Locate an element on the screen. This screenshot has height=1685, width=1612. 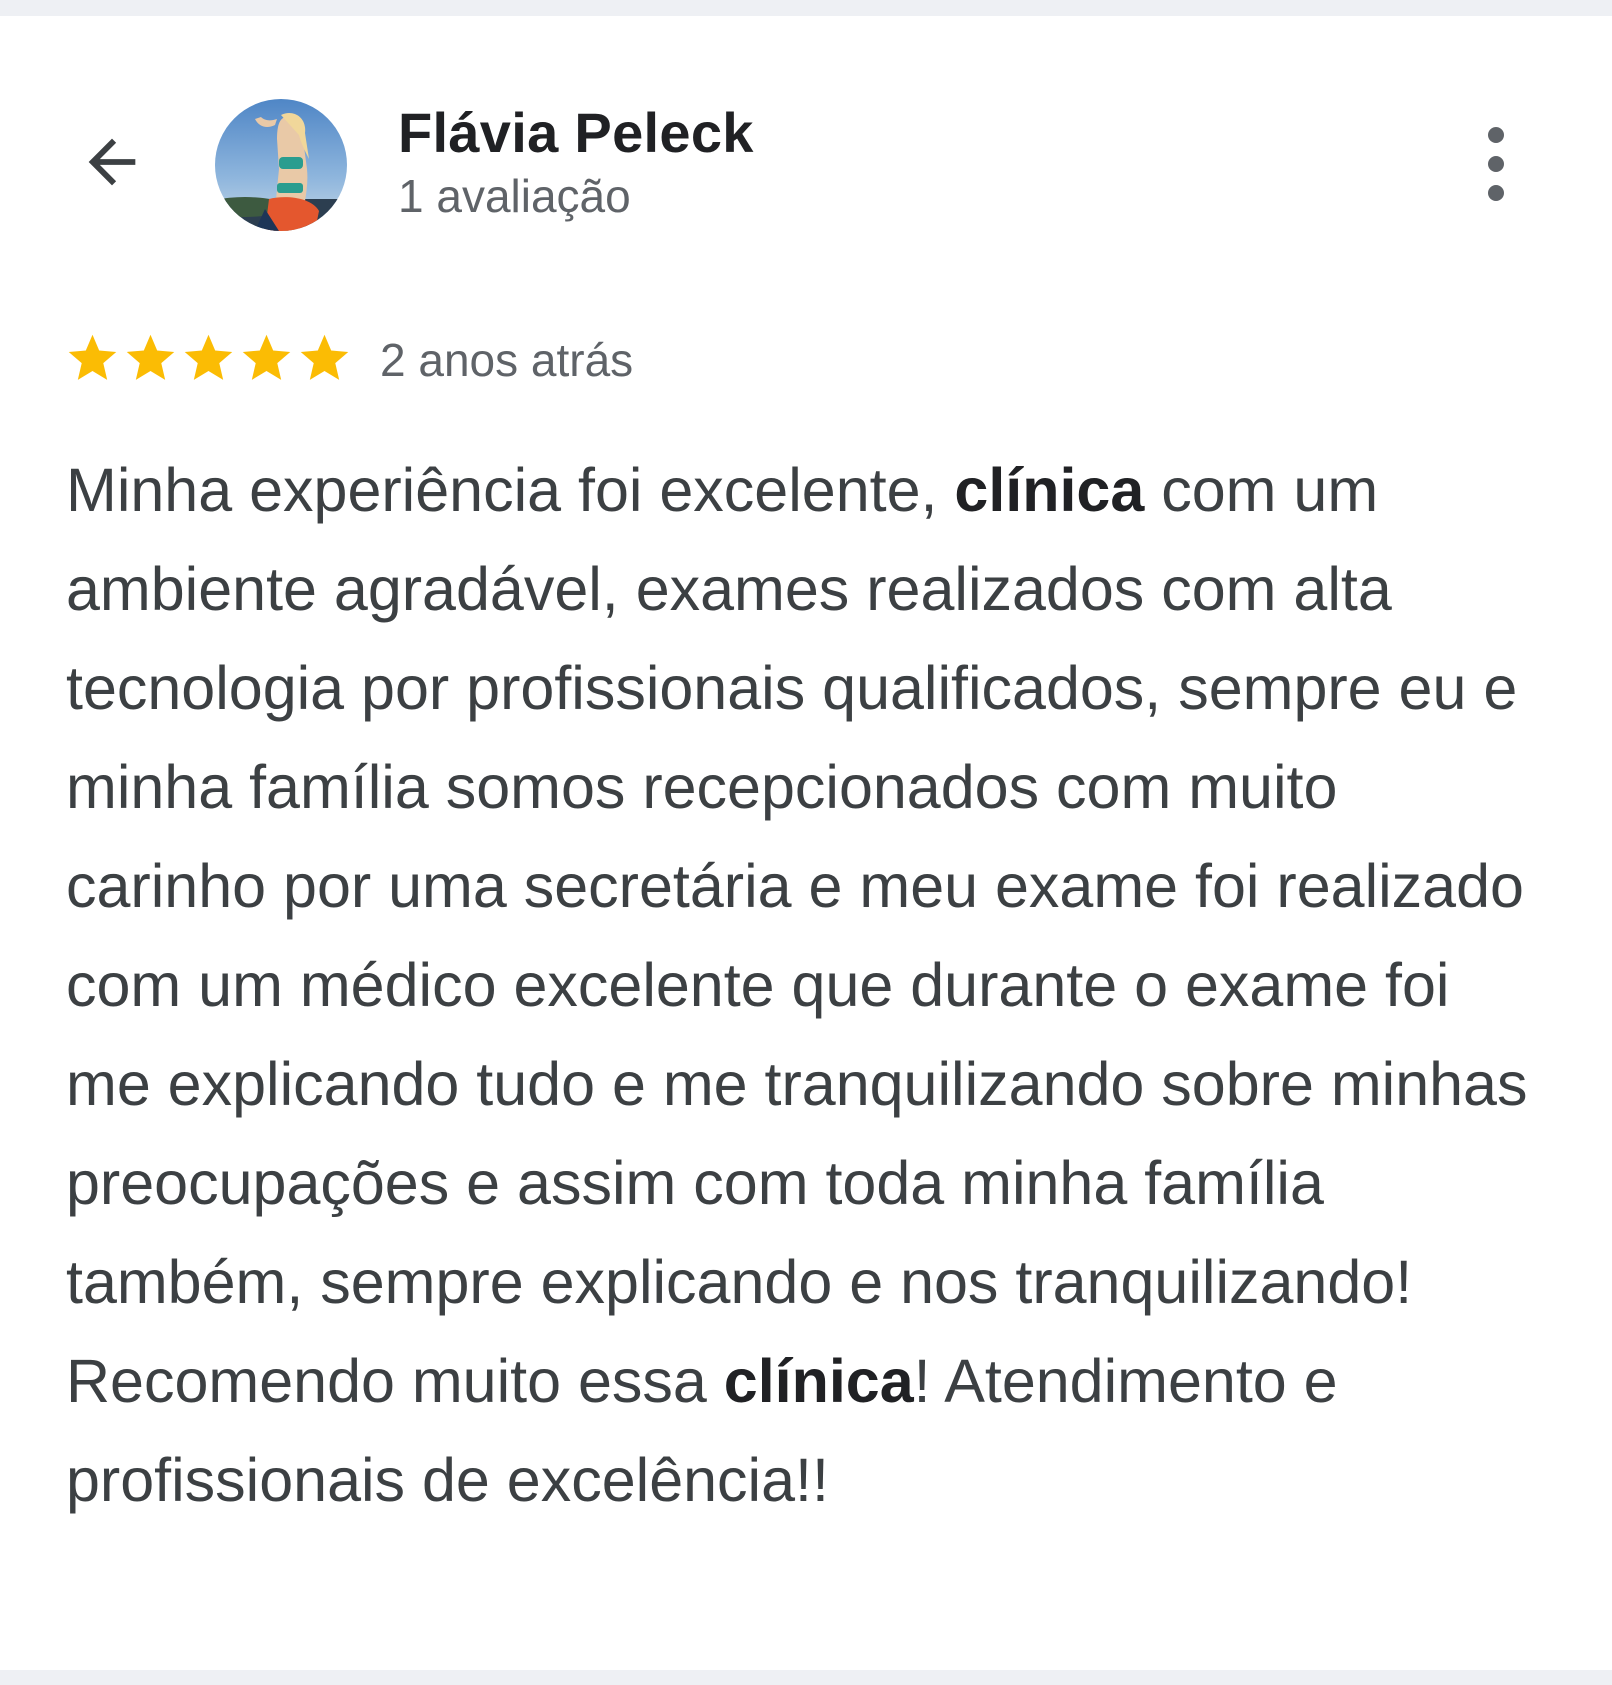
review-count: 1 avaliação is located at coordinates (514, 196).